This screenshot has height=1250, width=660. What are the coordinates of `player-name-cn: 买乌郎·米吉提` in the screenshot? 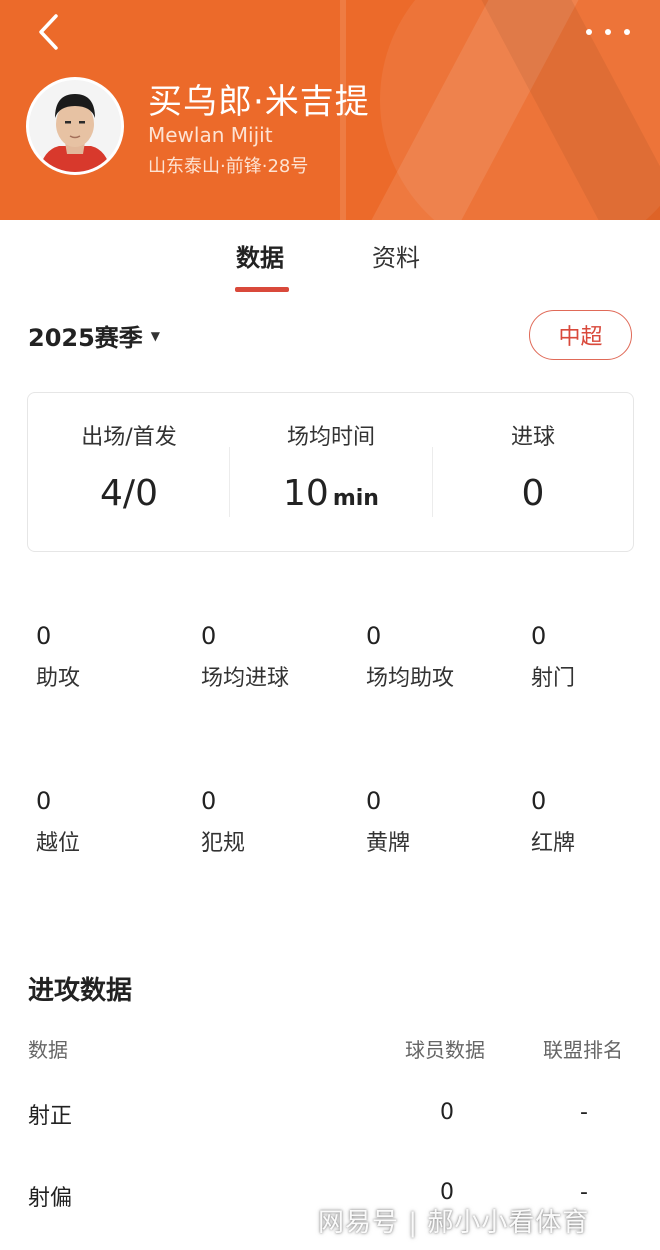 It's located at (259, 102).